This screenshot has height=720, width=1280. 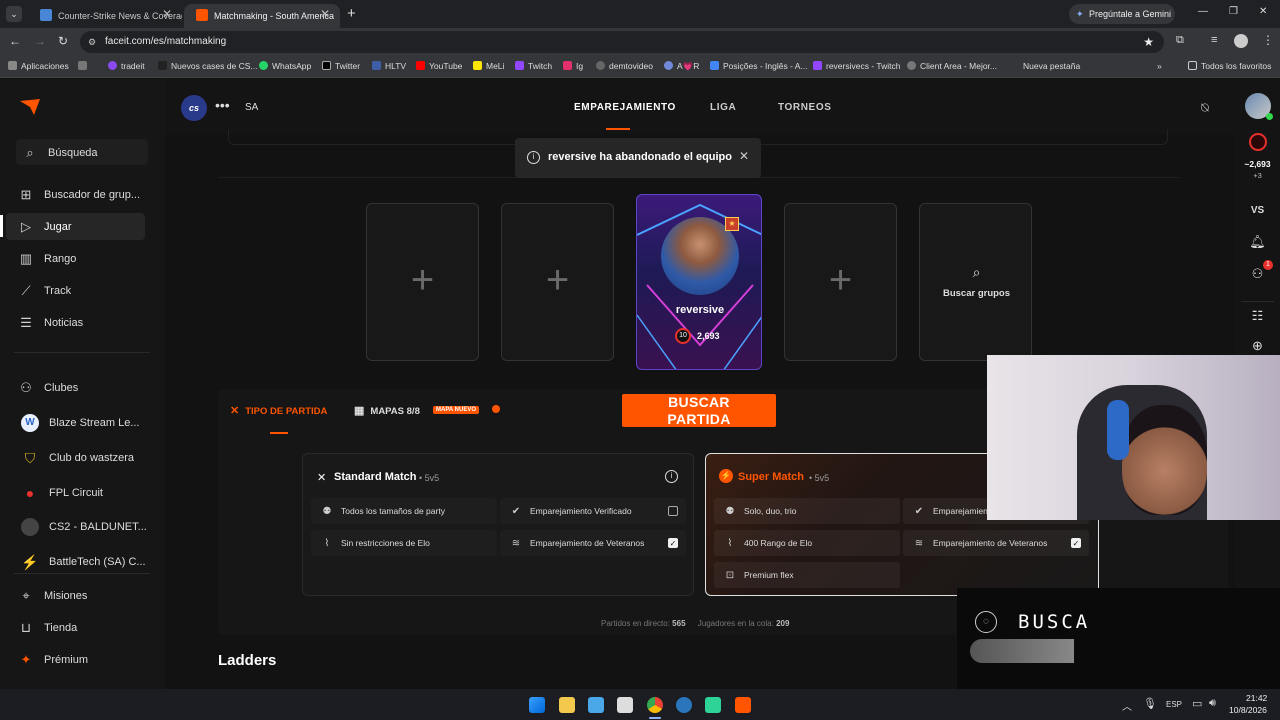 I want to click on faceit-ac-icon, so click(x=743, y=705).